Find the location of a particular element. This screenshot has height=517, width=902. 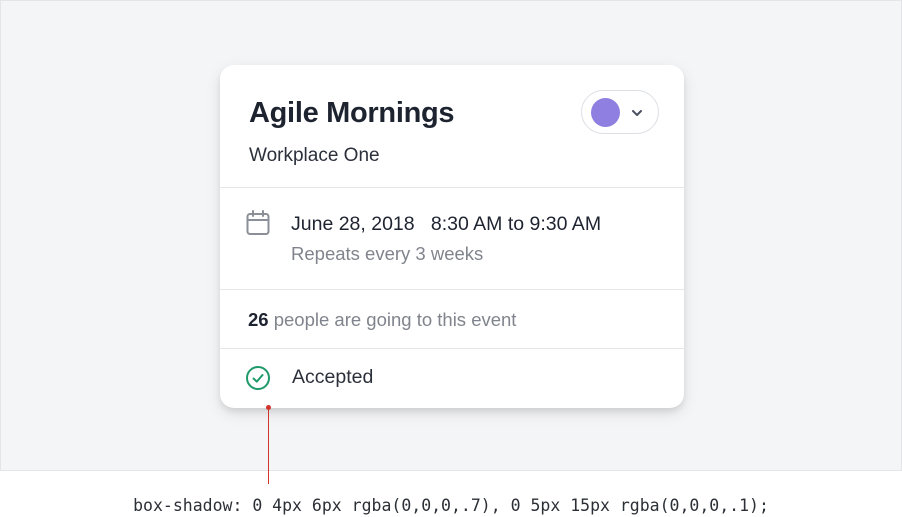

attendee-summary: 26 people are going to this event is located at coordinates (382, 320).